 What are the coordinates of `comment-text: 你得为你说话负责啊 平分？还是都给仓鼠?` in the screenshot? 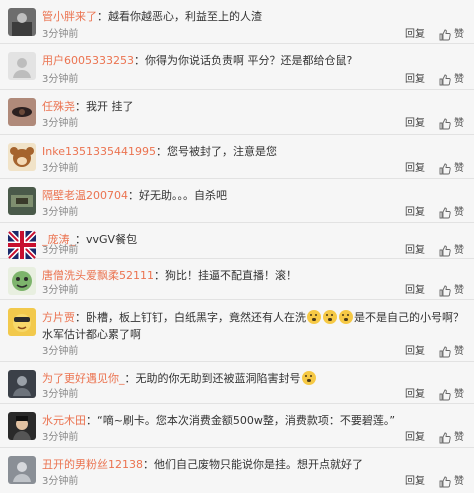 It's located at (249, 60).